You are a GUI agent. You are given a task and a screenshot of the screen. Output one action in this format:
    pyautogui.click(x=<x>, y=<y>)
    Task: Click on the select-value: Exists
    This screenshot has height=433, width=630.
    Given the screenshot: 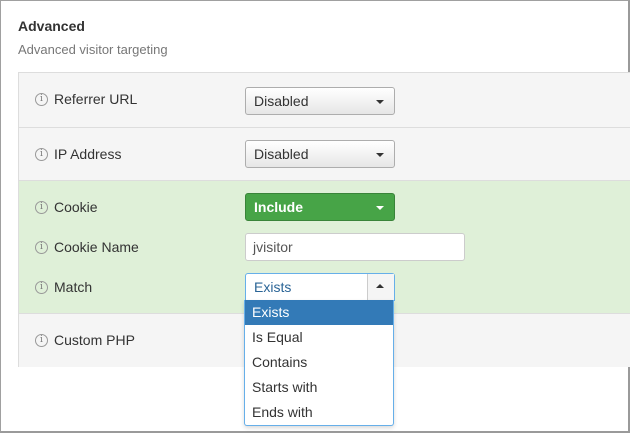 What is the action you would take?
    pyautogui.click(x=273, y=287)
    